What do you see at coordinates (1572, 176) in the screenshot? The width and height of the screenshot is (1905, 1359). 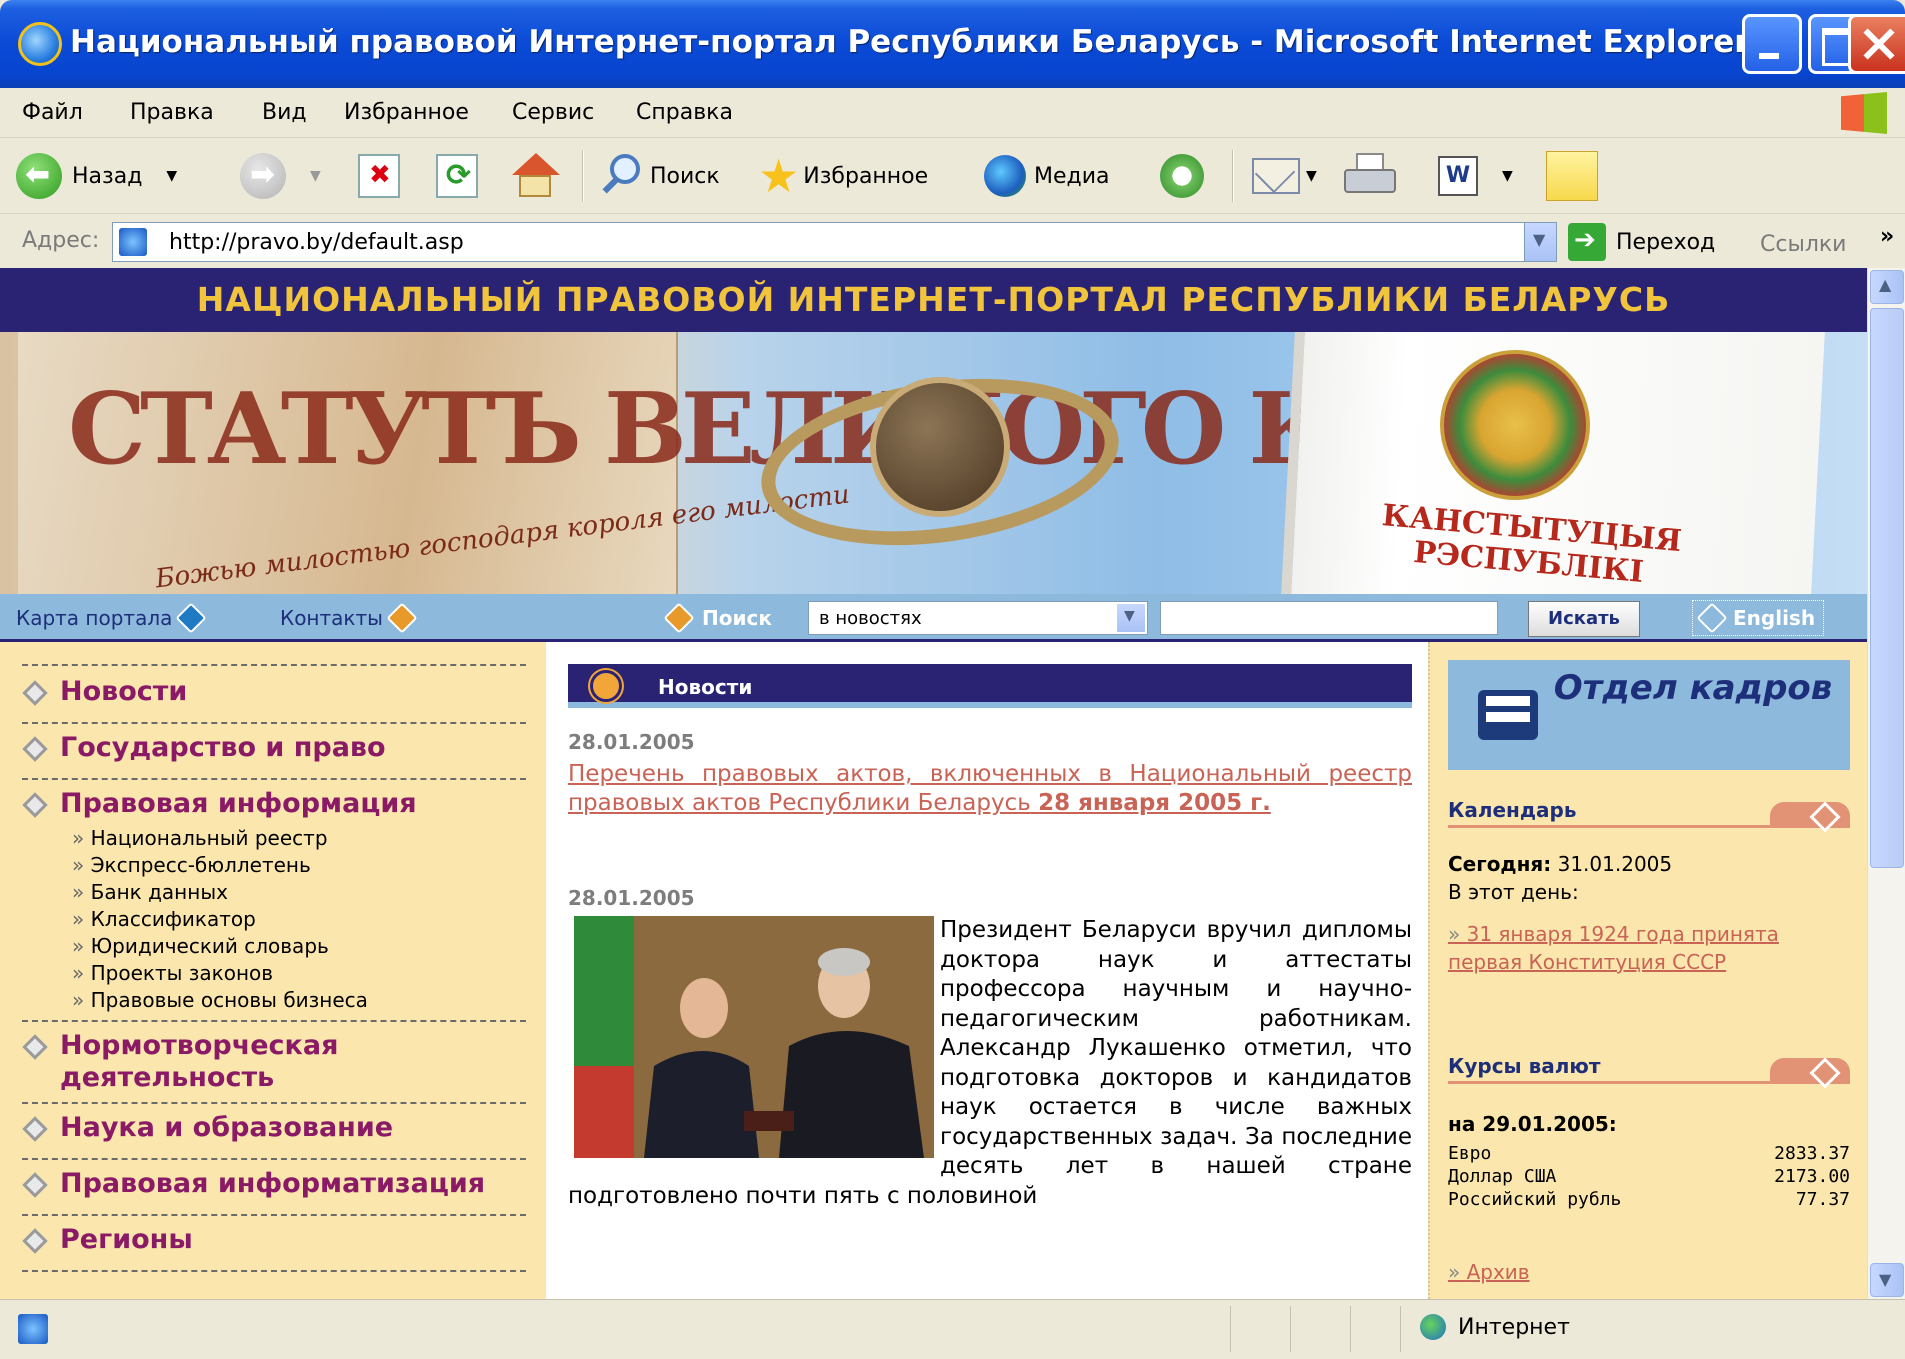 I see `notes-button` at bounding box center [1572, 176].